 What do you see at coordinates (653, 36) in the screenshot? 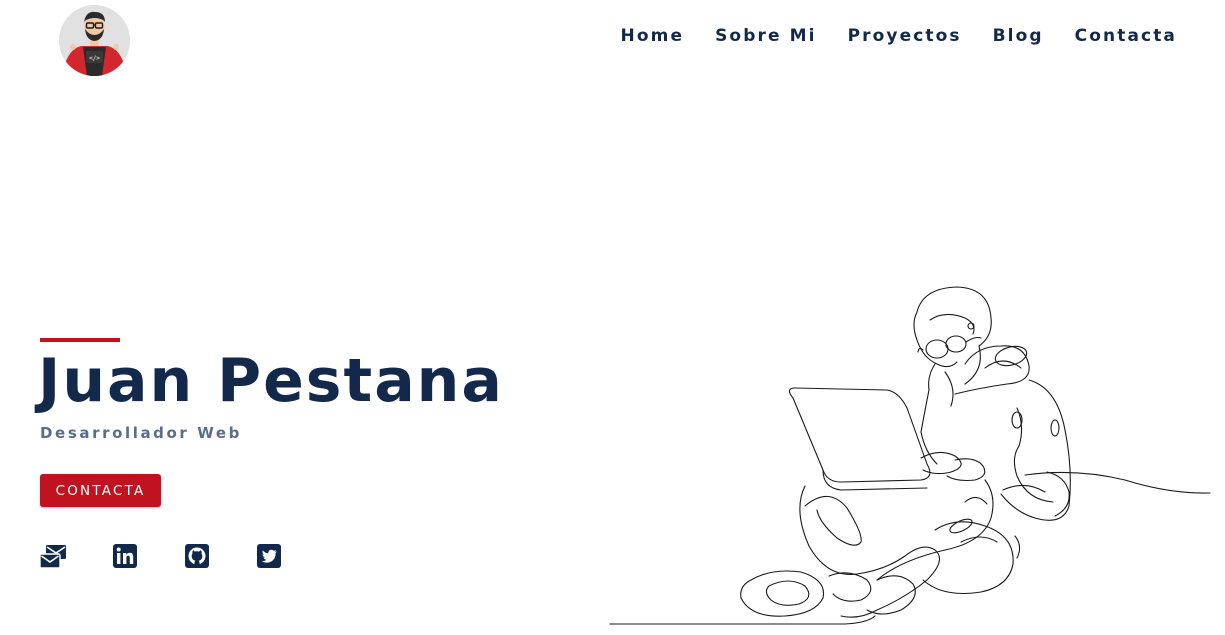
I see `nav-item-home: Home` at bounding box center [653, 36].